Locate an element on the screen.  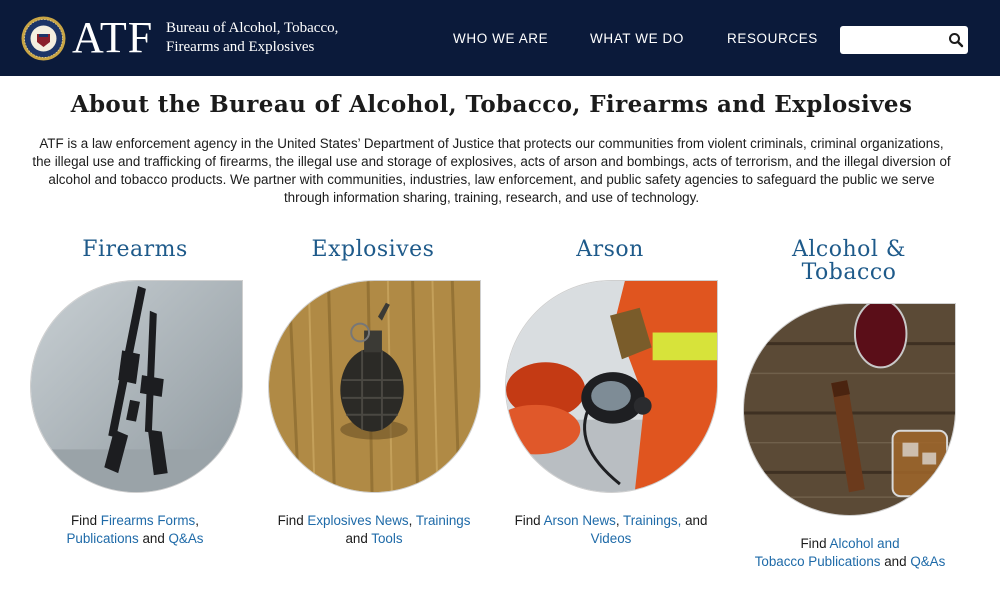
link-explosives-tools: Tools is located at coordinates (386, 538).